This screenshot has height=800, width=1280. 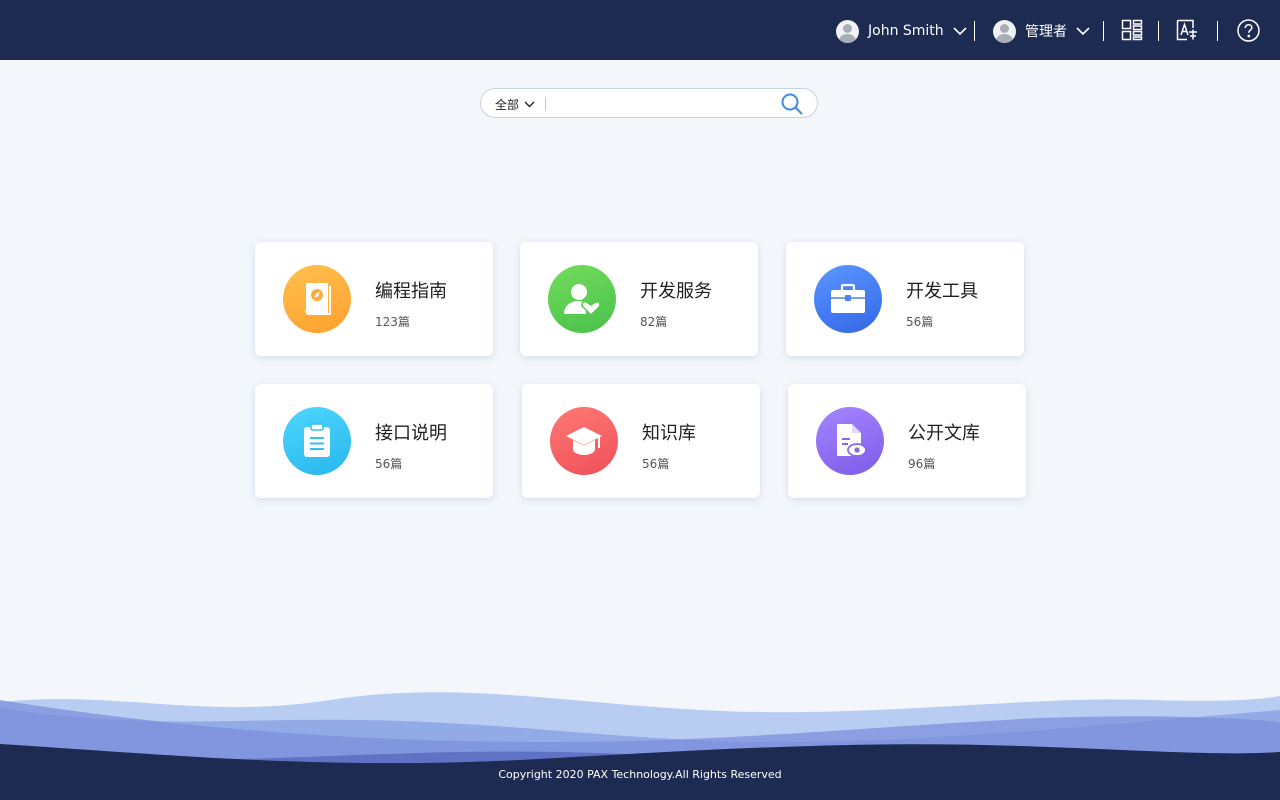 What do you see at coordinates (641, 441) in the screenshot?
I see `category-card-knowledge-base: 知识库 56篇` at bounding box center [641, 441].